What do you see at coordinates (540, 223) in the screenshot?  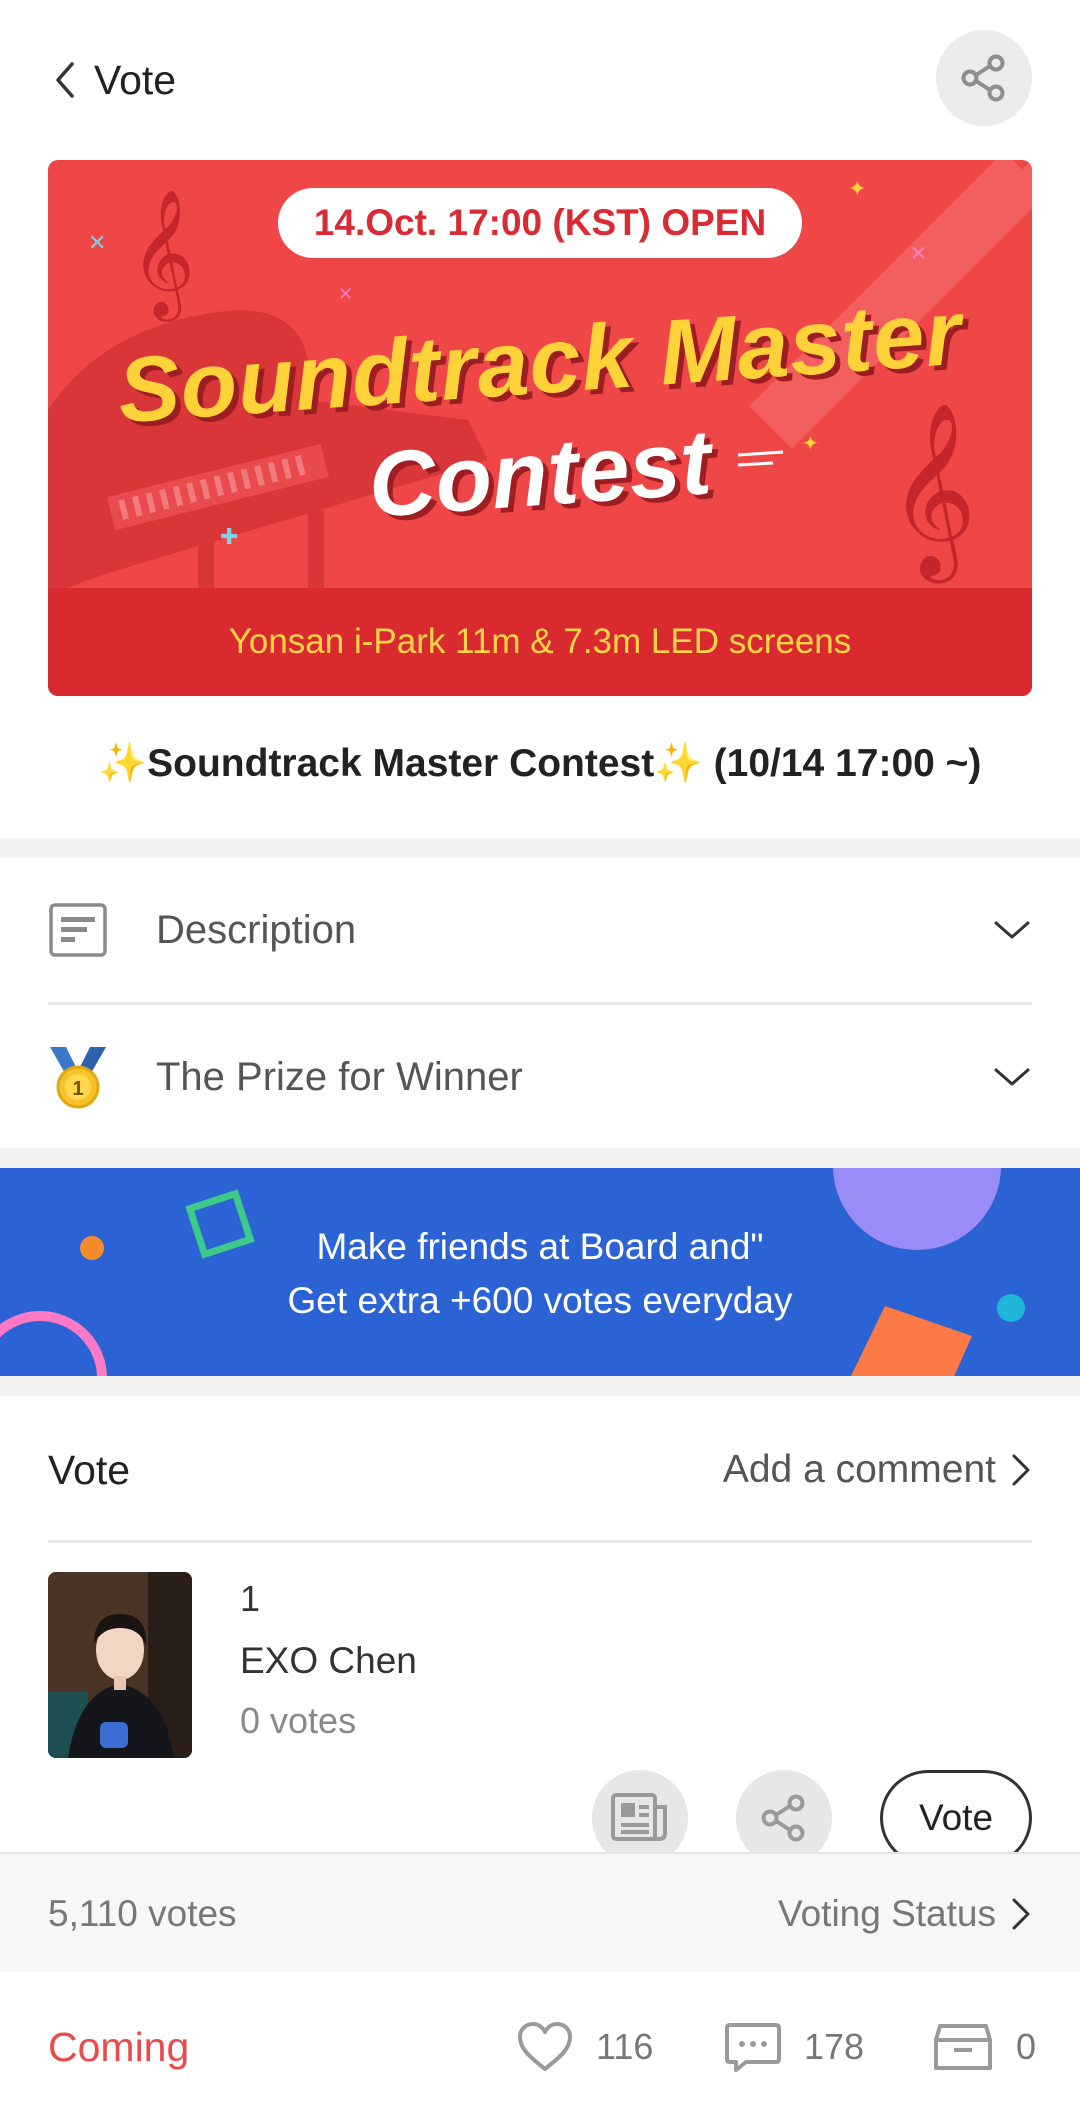 I see `banner-date-badge: 14.Oct. 17:00 (KST) OPEN` at bounding box center [540, 223].